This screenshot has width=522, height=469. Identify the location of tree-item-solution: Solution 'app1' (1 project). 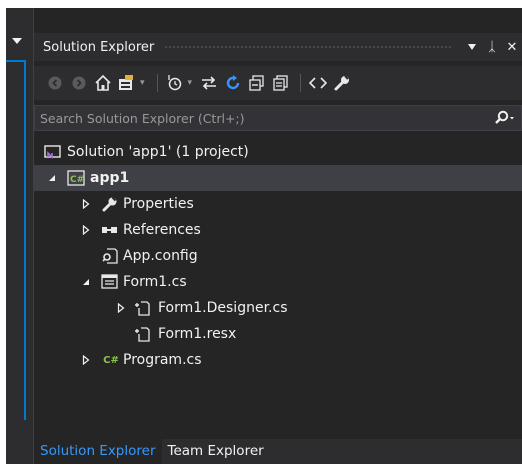
(278, 152).